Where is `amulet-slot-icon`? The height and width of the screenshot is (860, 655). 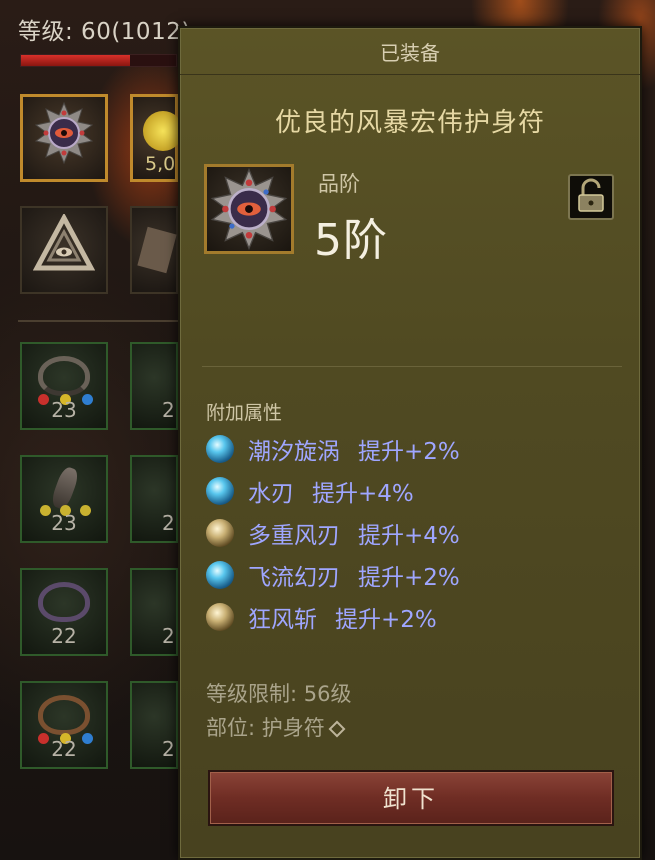
amulet-slot-icon is located at coordinates (337, 729).